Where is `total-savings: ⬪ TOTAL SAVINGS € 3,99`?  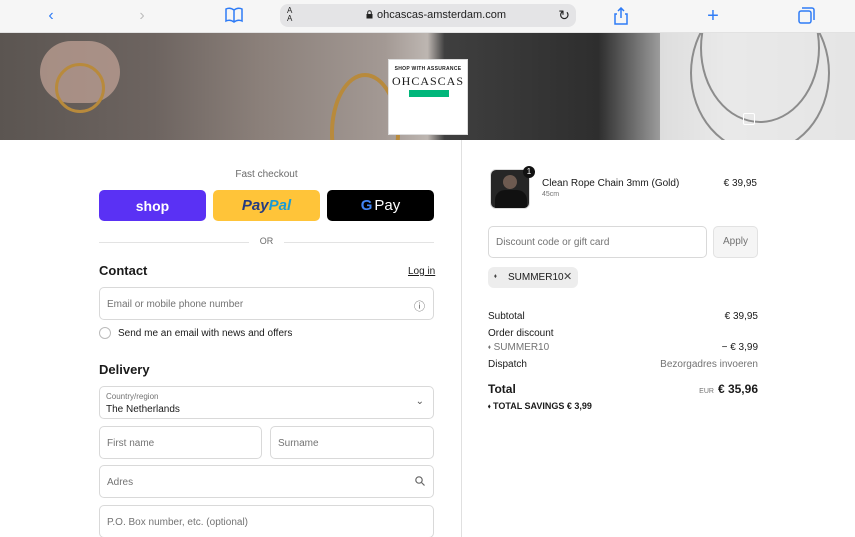
total-savings: ⬪ TOTAL SAVINGS € 3,99 is located at coordinates (540, 406).